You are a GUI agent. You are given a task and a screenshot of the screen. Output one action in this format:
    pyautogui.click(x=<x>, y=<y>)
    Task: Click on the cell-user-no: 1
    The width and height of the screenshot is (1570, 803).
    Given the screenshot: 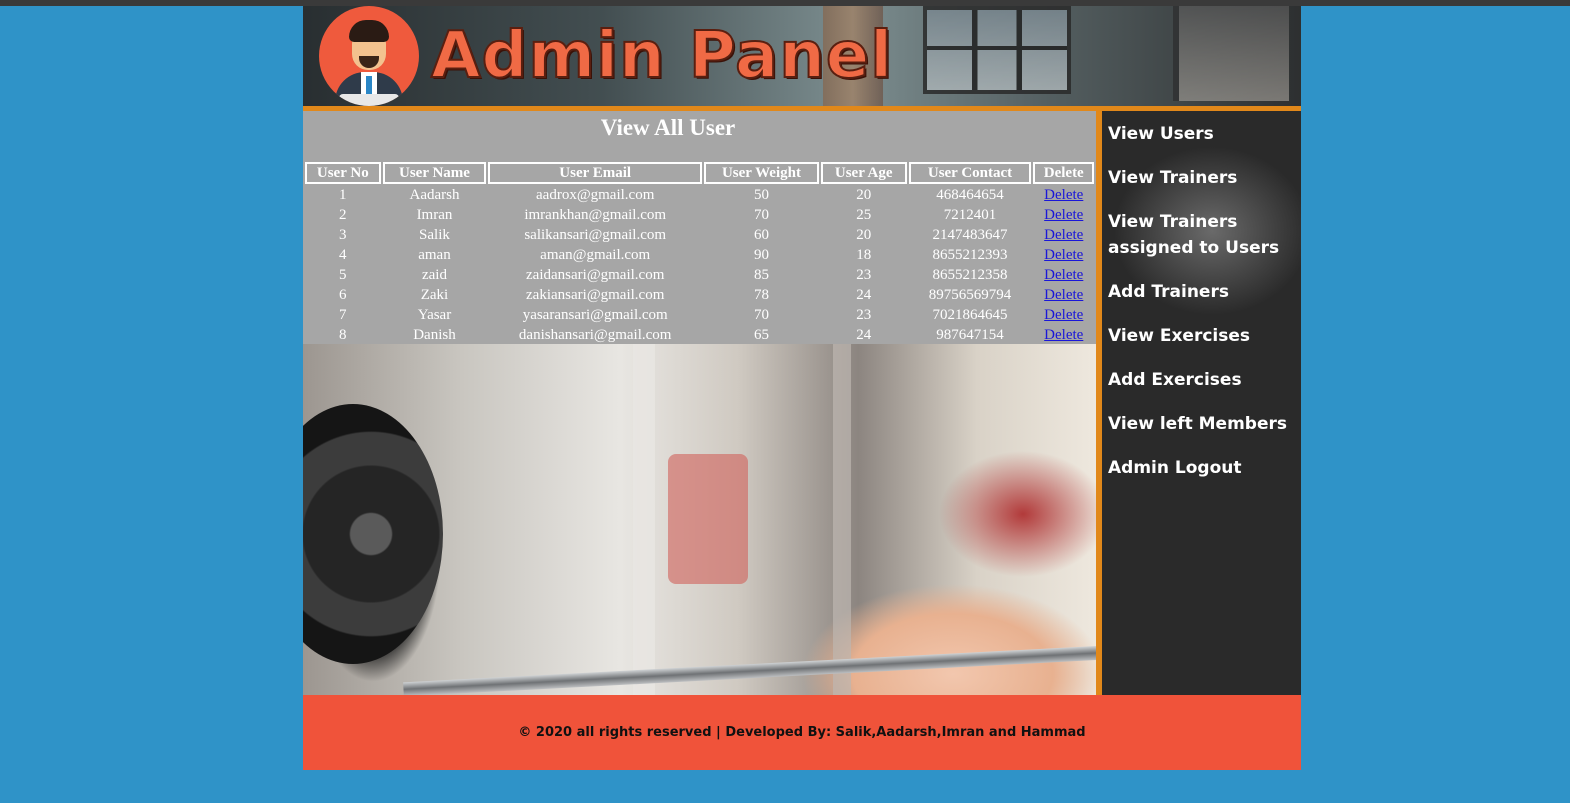 What is the action you would take?
    pyautogui.click(x=343, y=195)
    